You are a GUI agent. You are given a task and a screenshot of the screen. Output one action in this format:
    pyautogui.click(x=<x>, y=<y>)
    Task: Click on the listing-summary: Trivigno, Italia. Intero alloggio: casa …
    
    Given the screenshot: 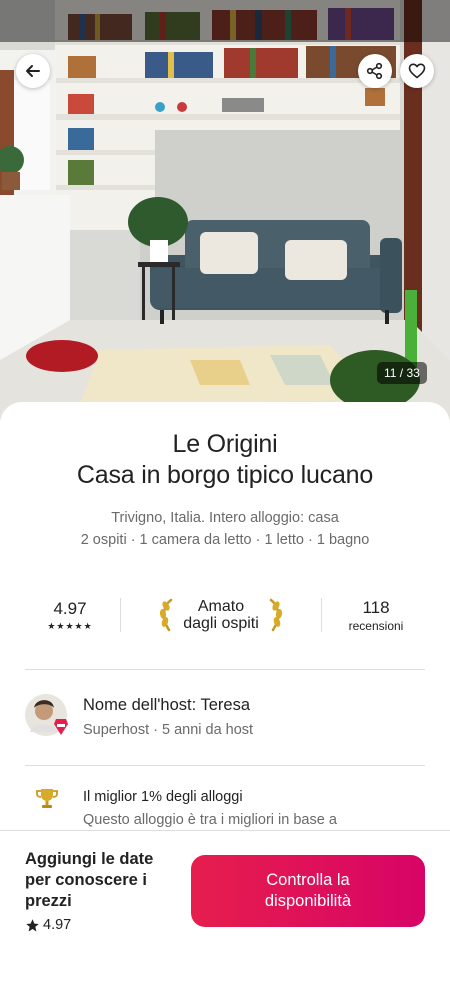 What is the action you would take?
    pyautogui.click(x=225, y=529)
    